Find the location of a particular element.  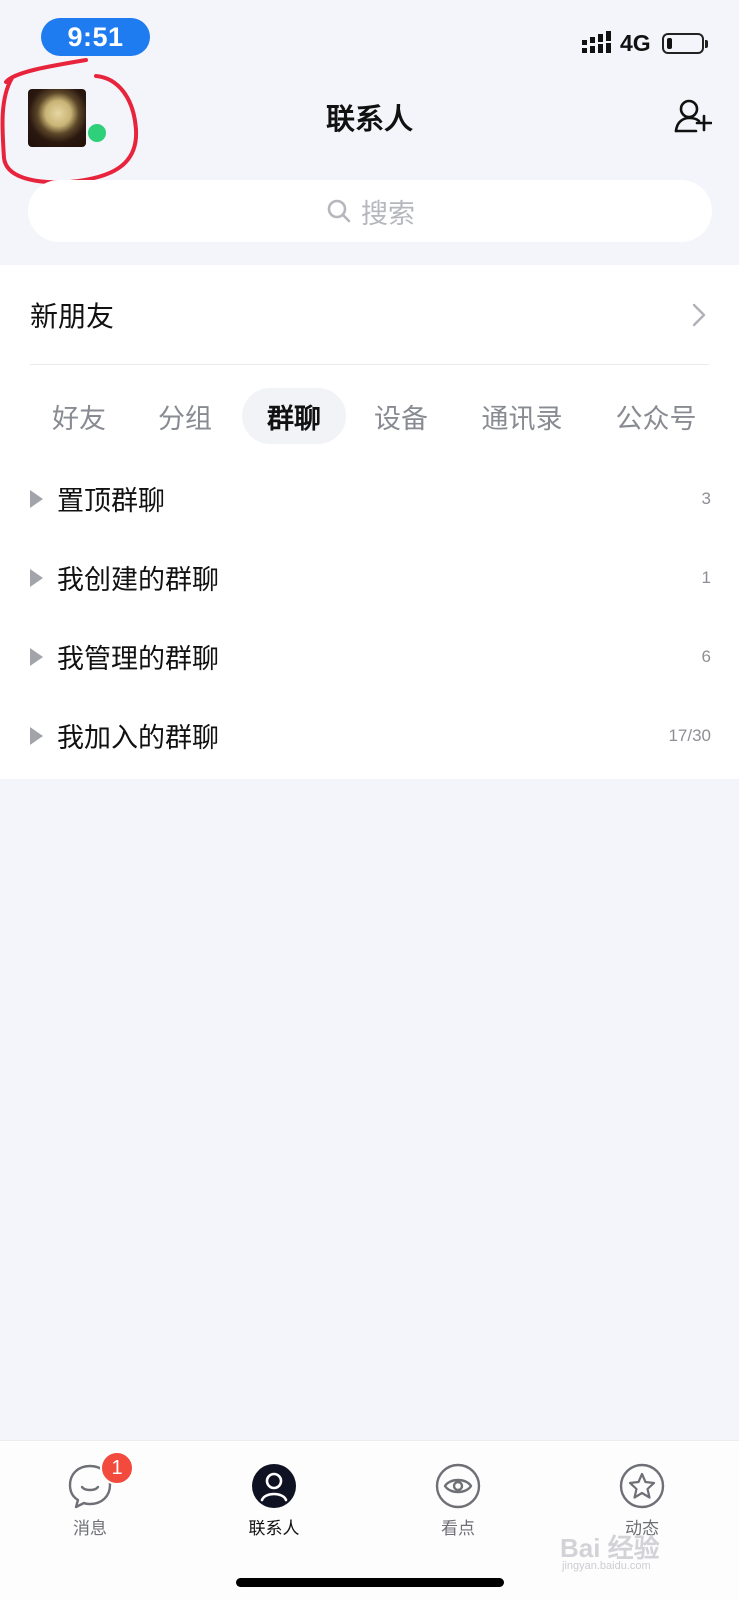

page-title: 联系人 is located at coordinates (369, 119).